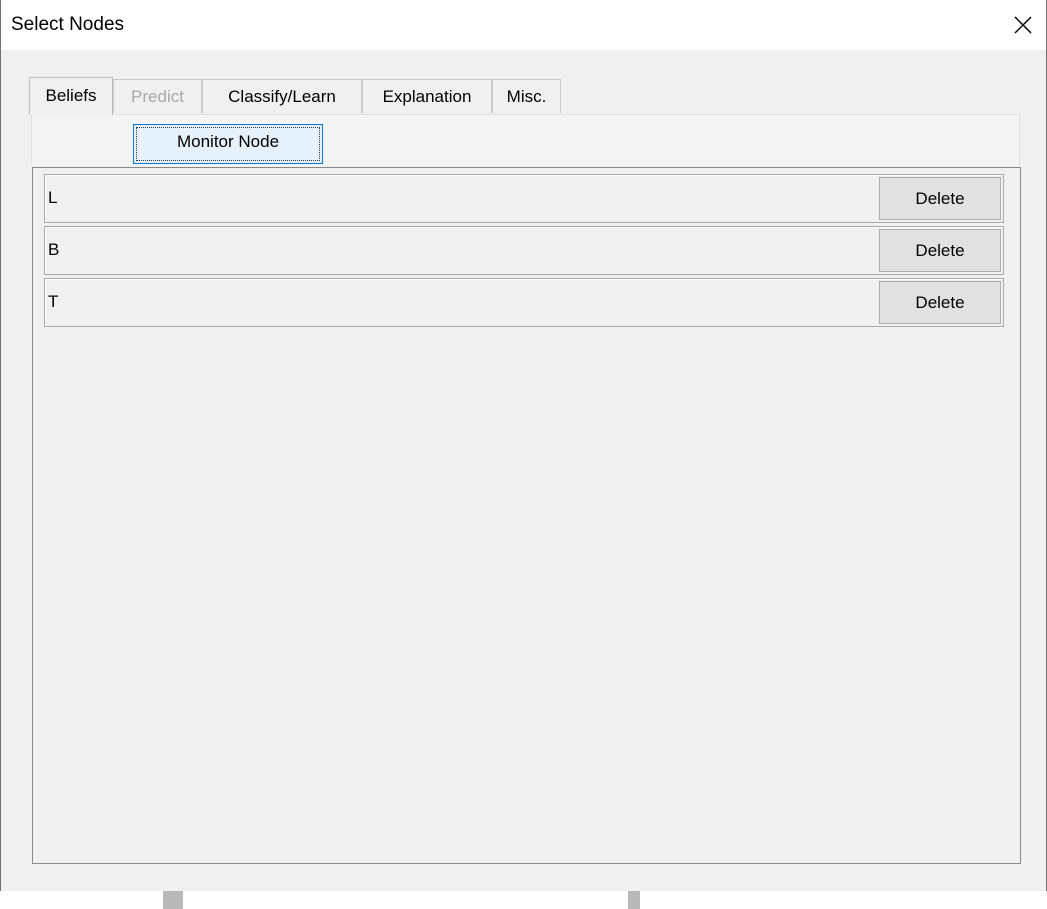 The image size is (1047, 909). Describe the element at coordinates (524, 302) in the screenshot. I see `node-row: T Delete` at that location.